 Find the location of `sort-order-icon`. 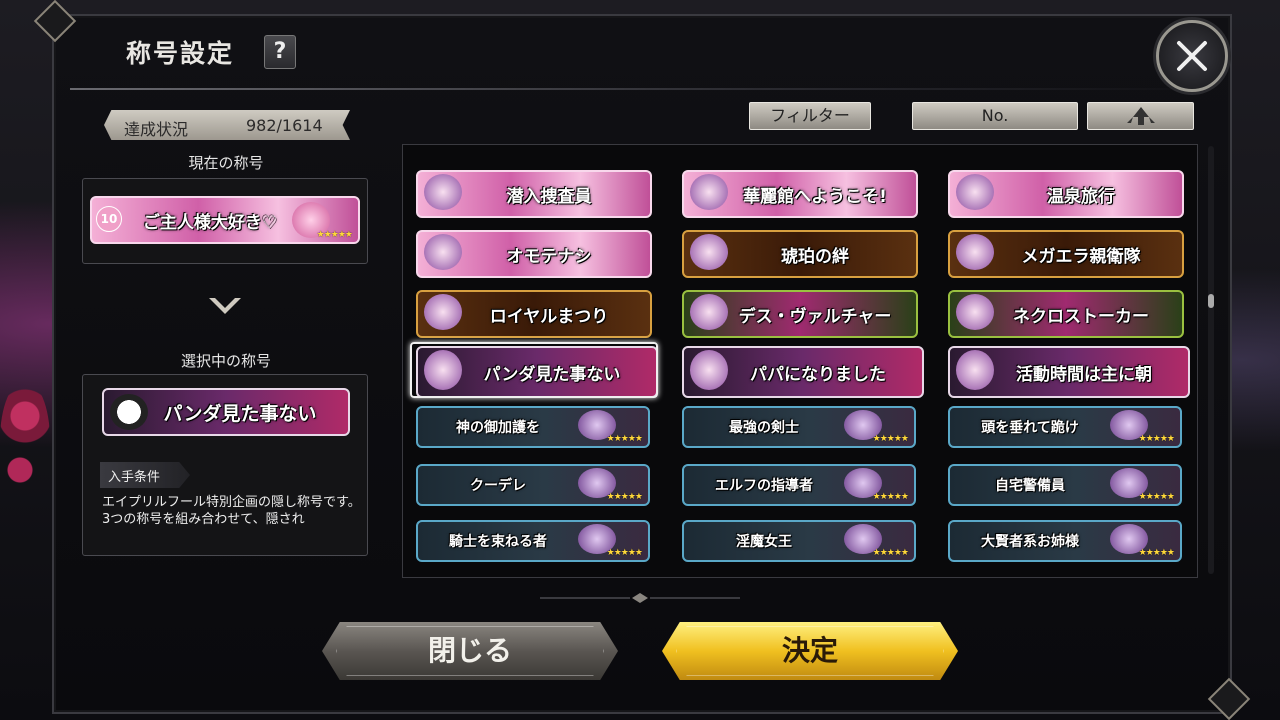

sort-order-icon is located at coordinates (1140, 116).